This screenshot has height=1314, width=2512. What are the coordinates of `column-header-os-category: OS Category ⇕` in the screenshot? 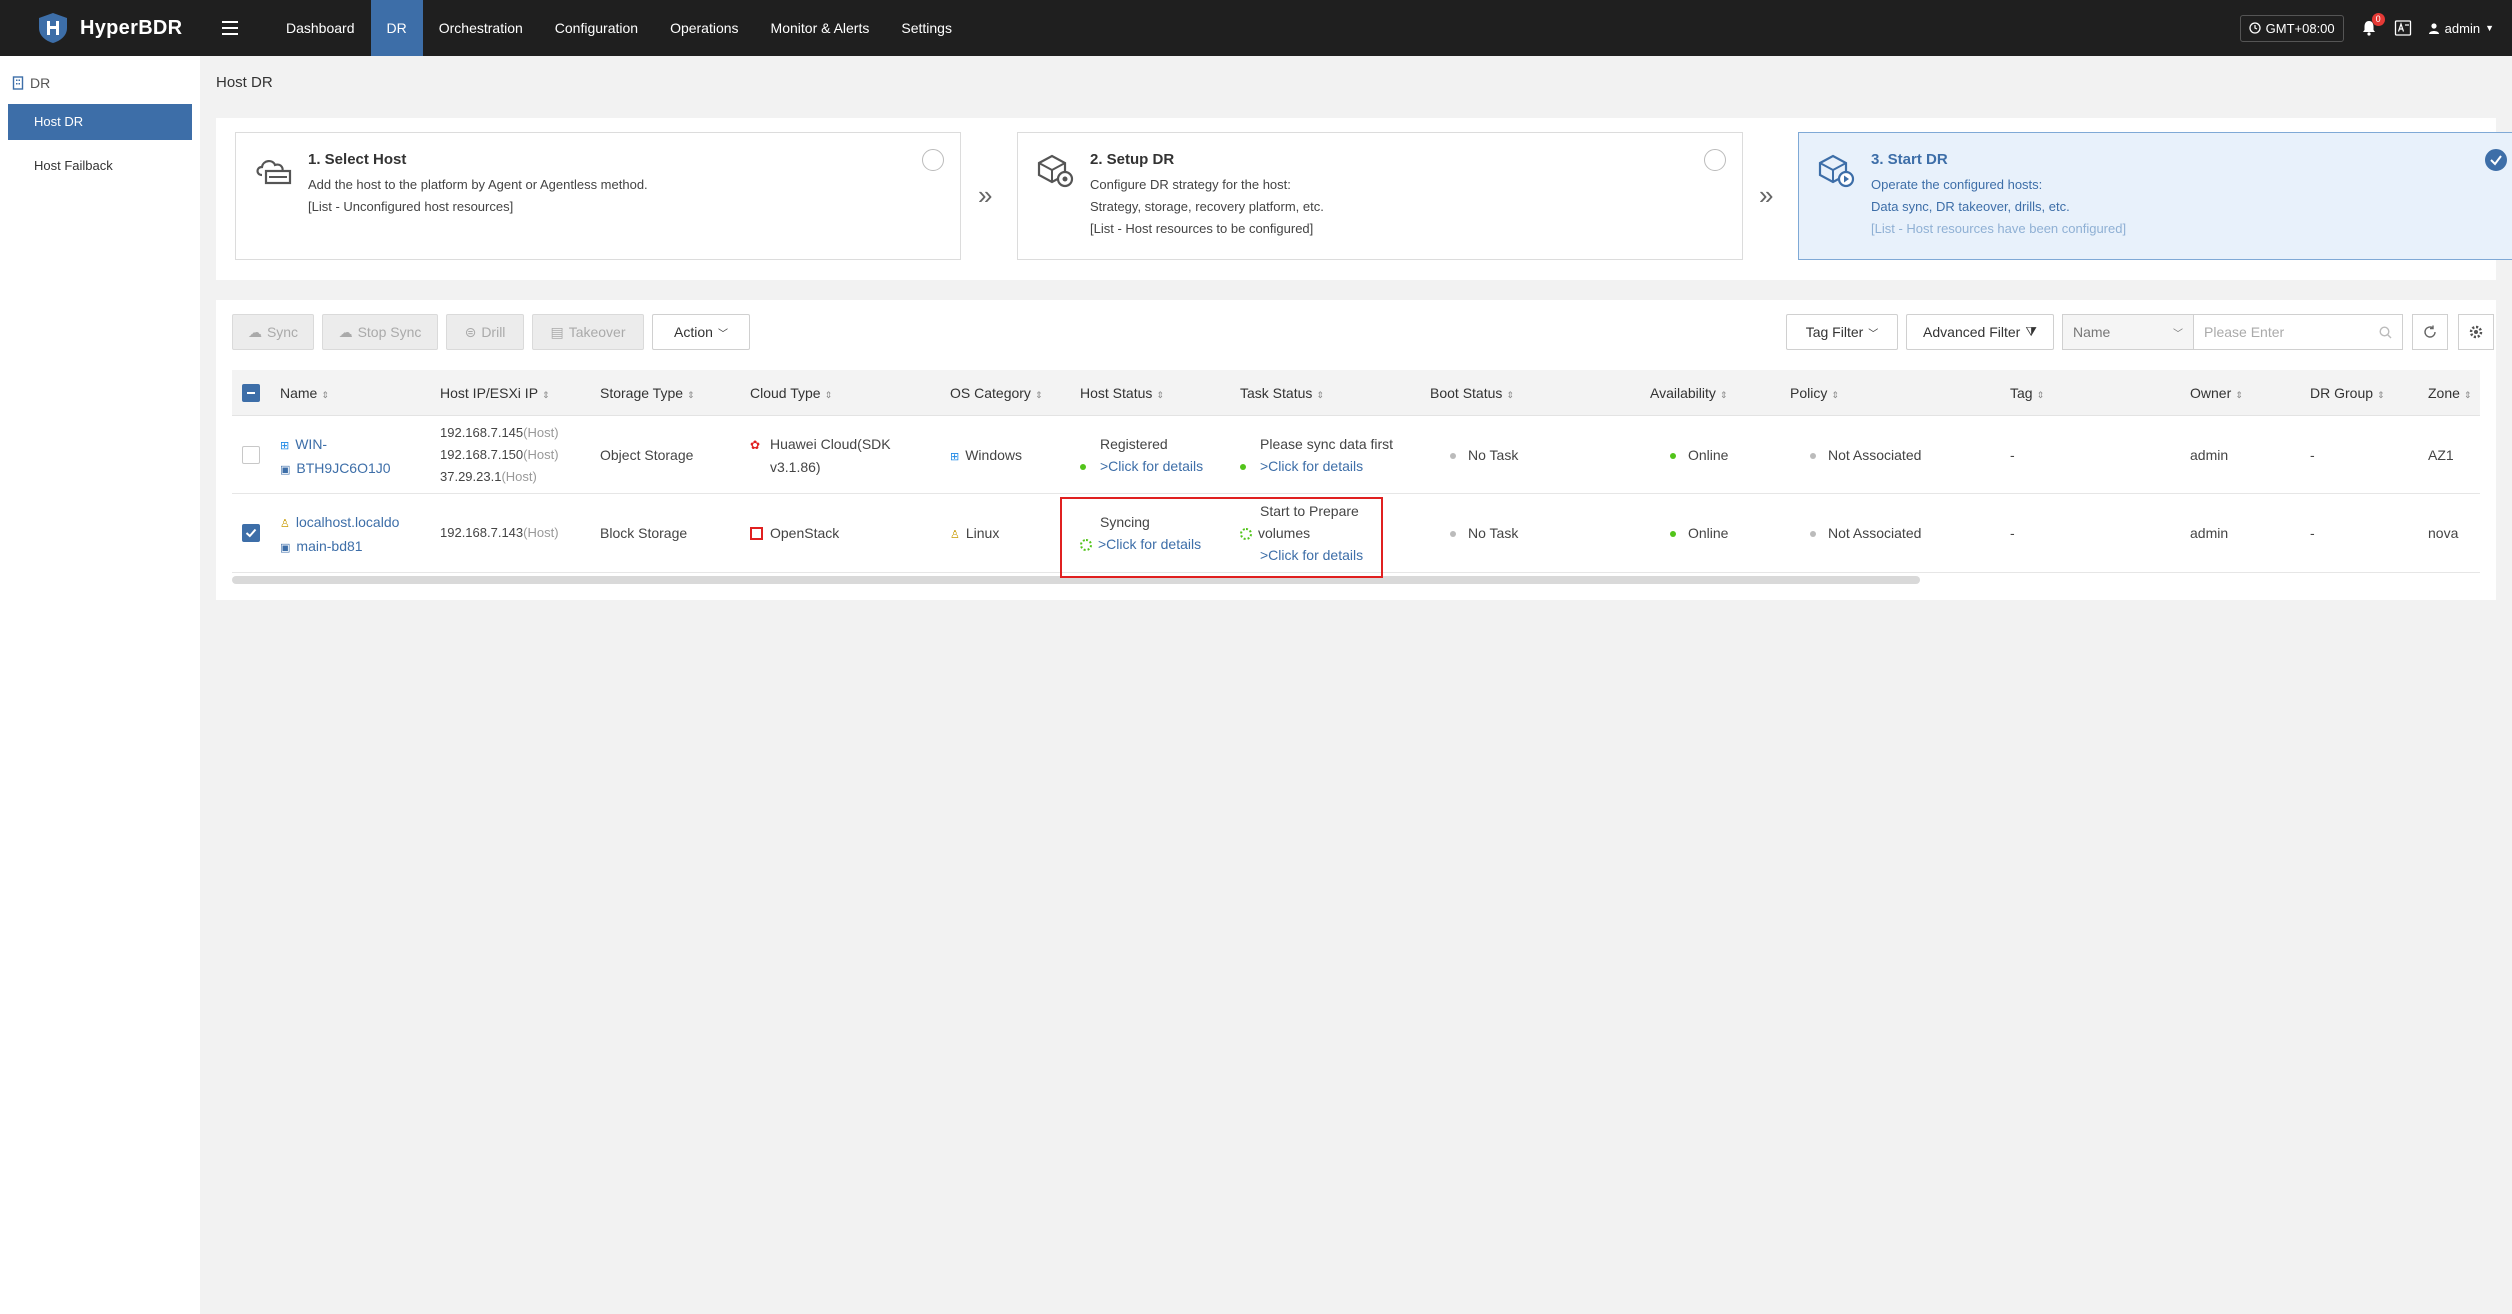 It's located at (996, 393).